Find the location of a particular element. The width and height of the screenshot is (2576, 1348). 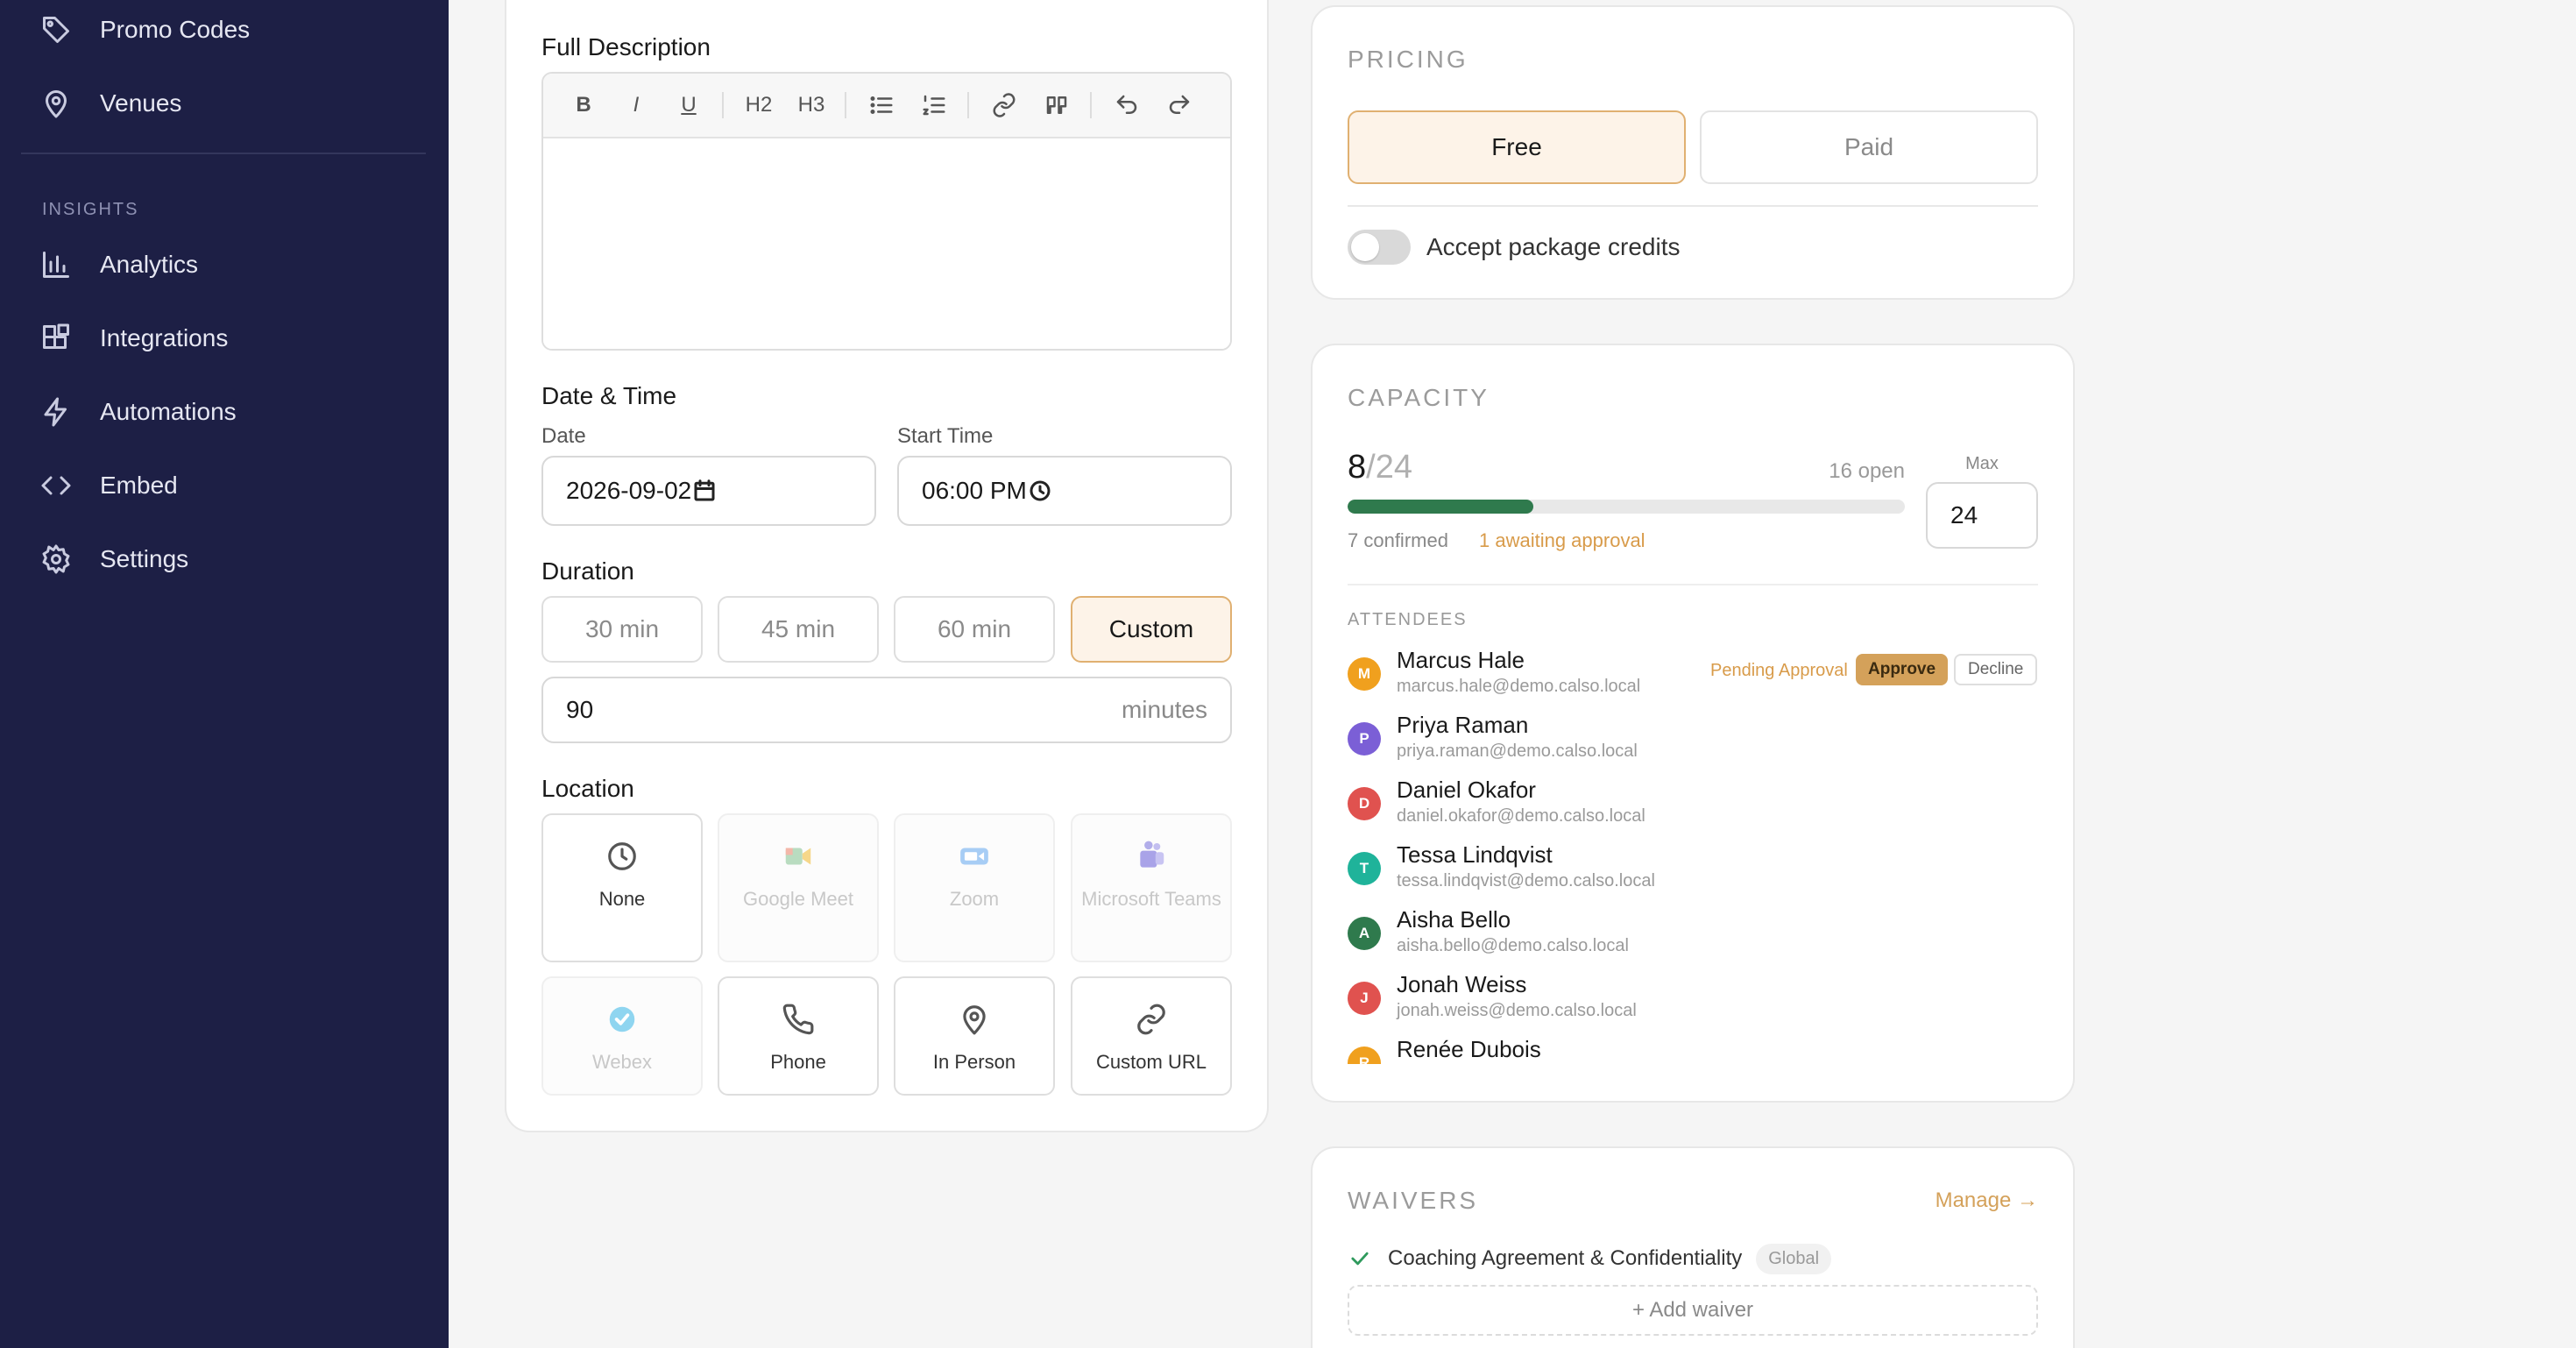

link-icon is located at coordinates (1004, 105).